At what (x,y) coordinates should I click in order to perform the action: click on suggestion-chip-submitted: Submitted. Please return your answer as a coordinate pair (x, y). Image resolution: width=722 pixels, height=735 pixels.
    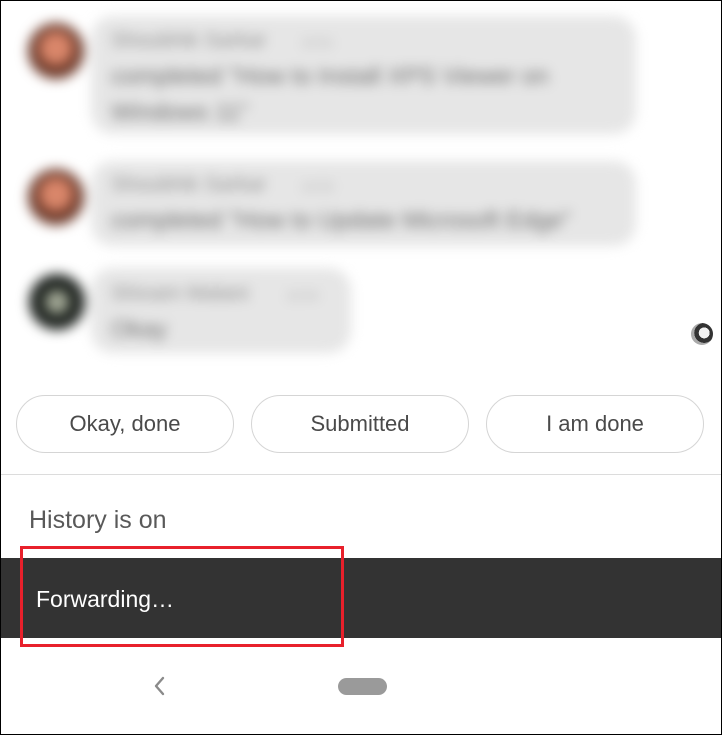
    Looking at the image, I should click on (360, 424).